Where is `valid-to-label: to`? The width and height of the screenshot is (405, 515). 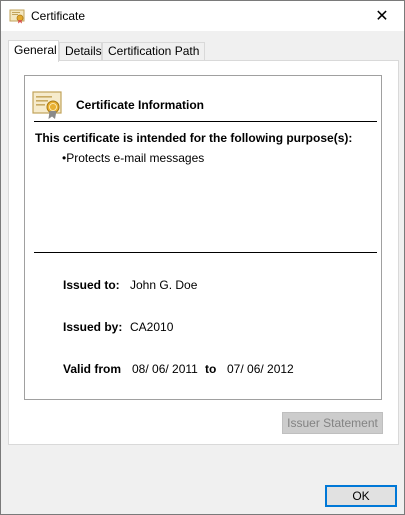 valid-to-label: to is located at coordinates (211, 369).